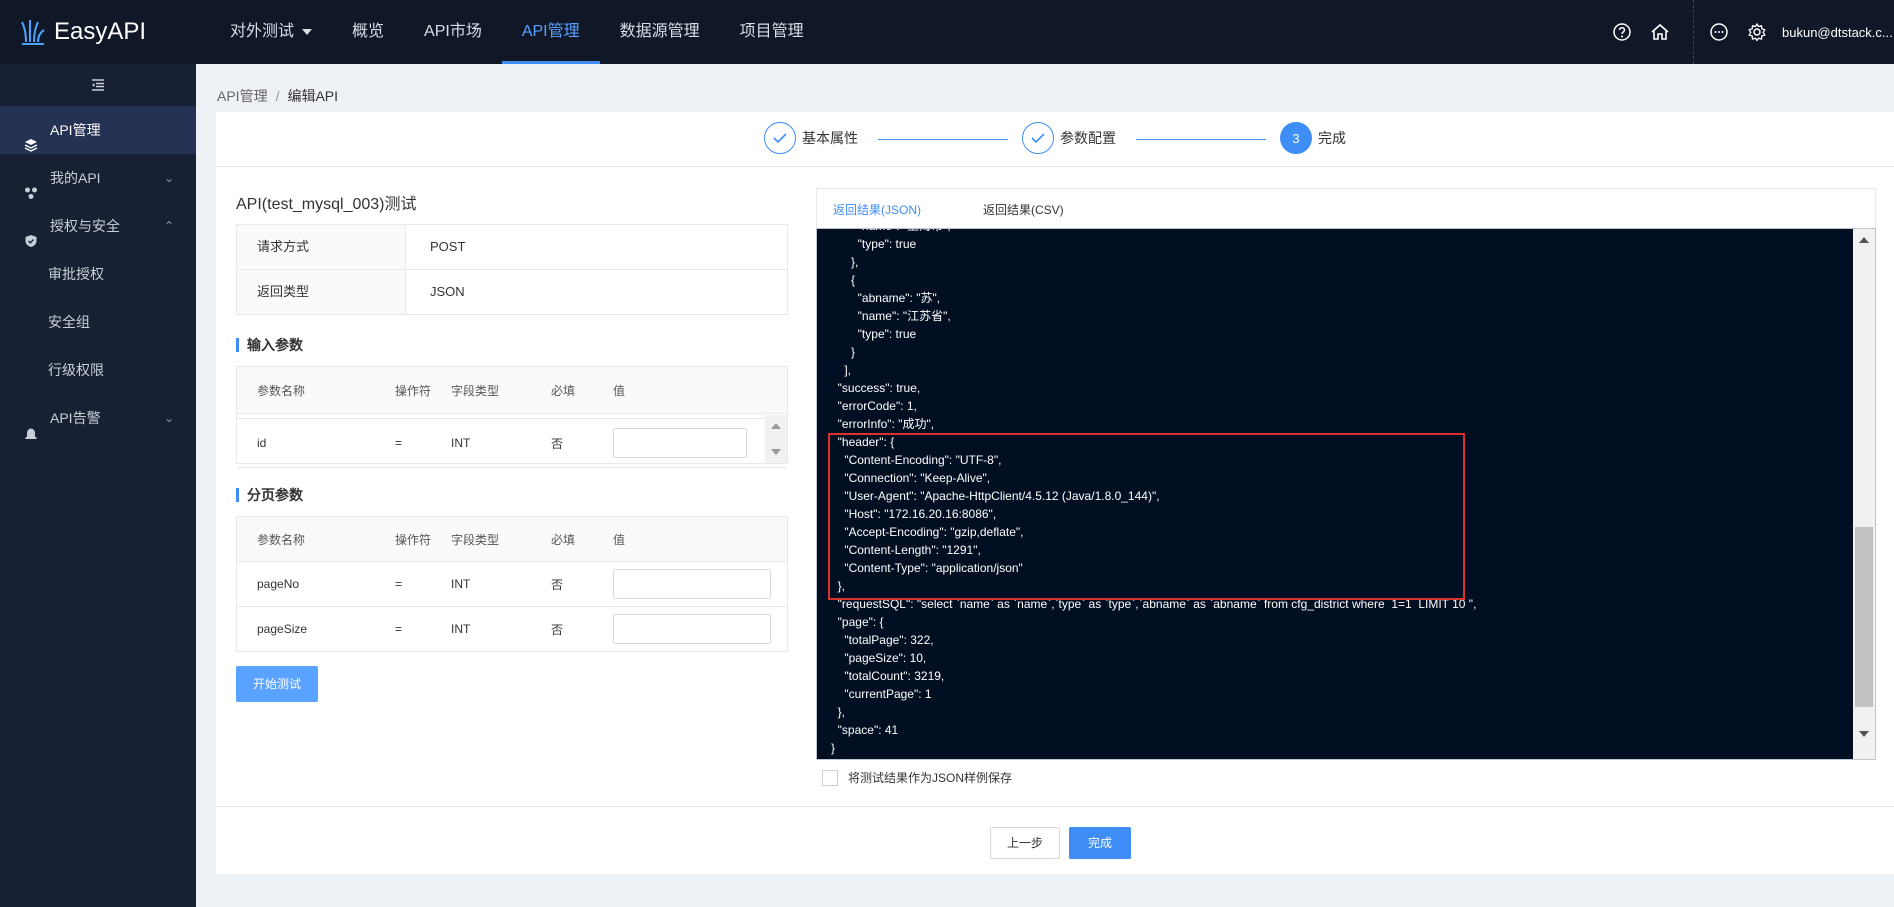 The width and height of the screenshot is (1894, 907). I want to click on nav-api-management: API管理, so click(550, 32).